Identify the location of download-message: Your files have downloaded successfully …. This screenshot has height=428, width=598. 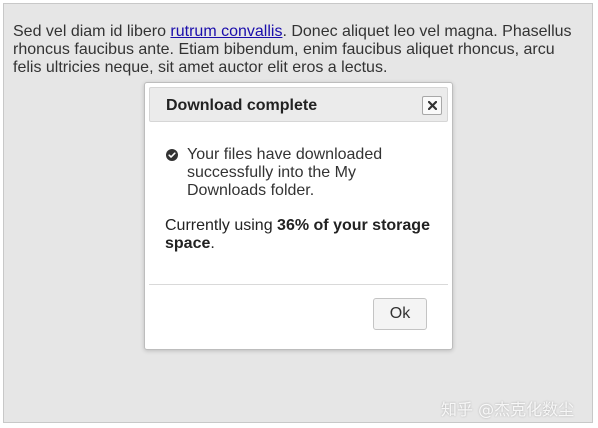
(300, 173).